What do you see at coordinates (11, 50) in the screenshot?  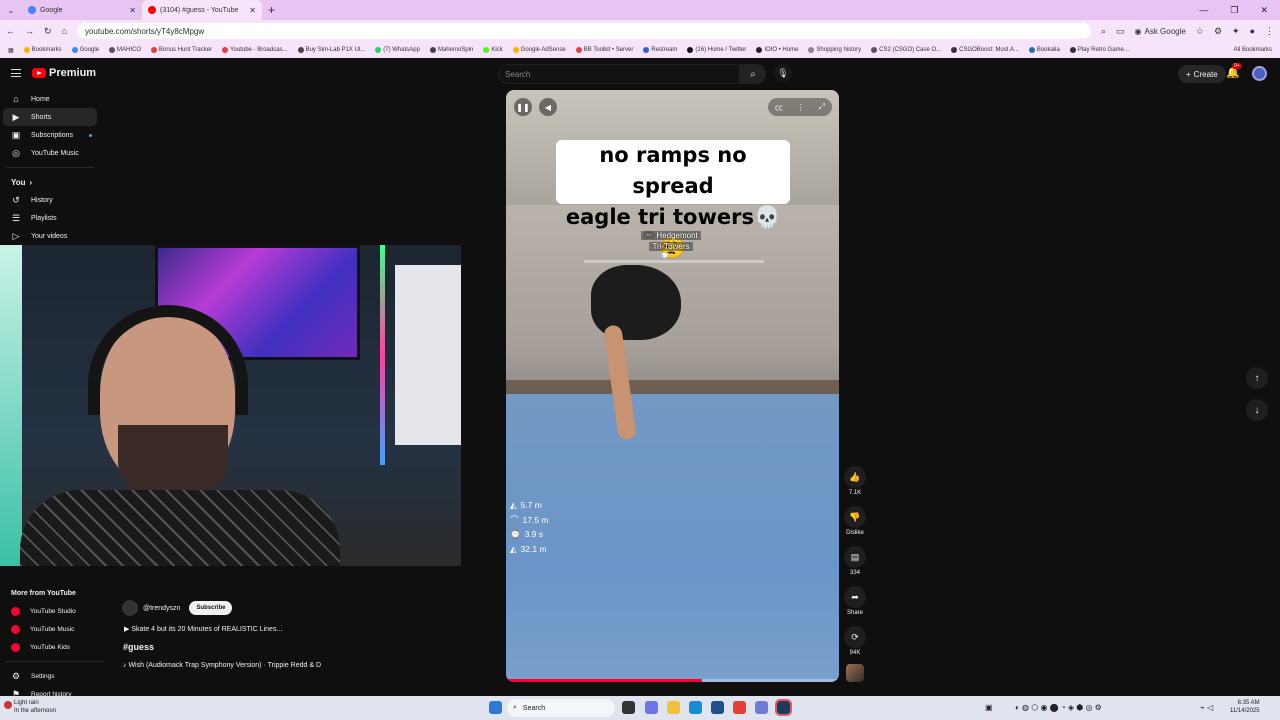 I see `apps-icon: ▦` at bounding box center [11, 50].